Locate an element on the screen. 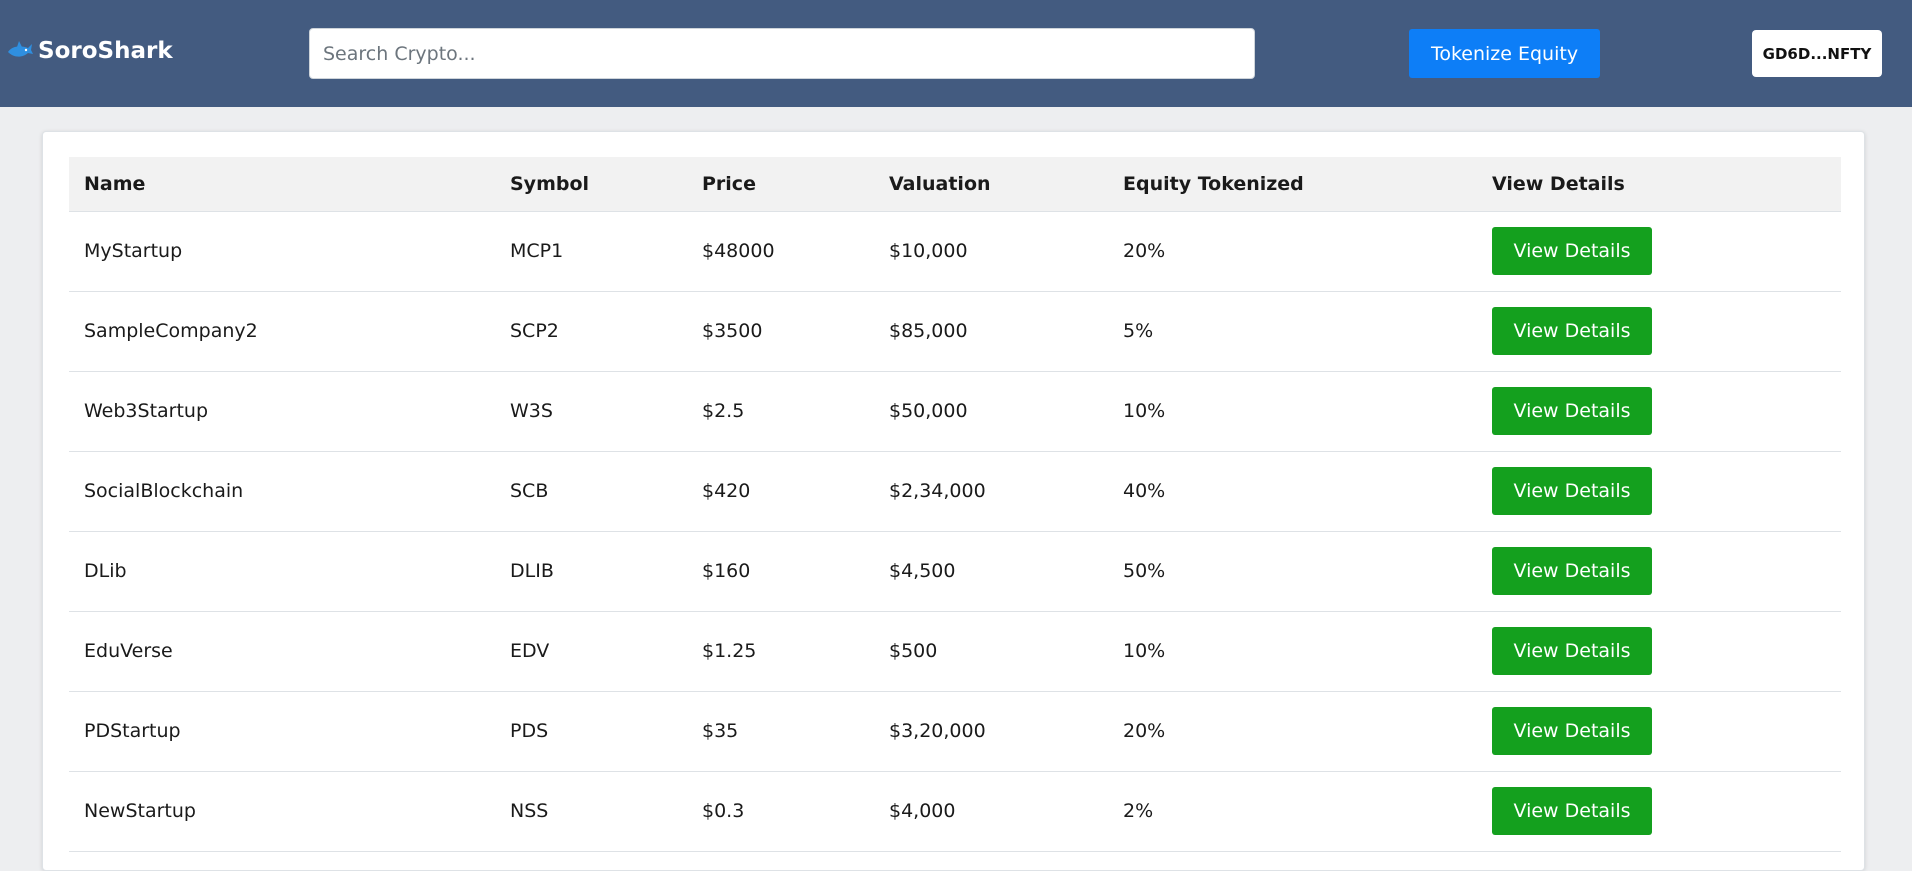  cell-name: EduVerse is located at coordinates (282, 651).